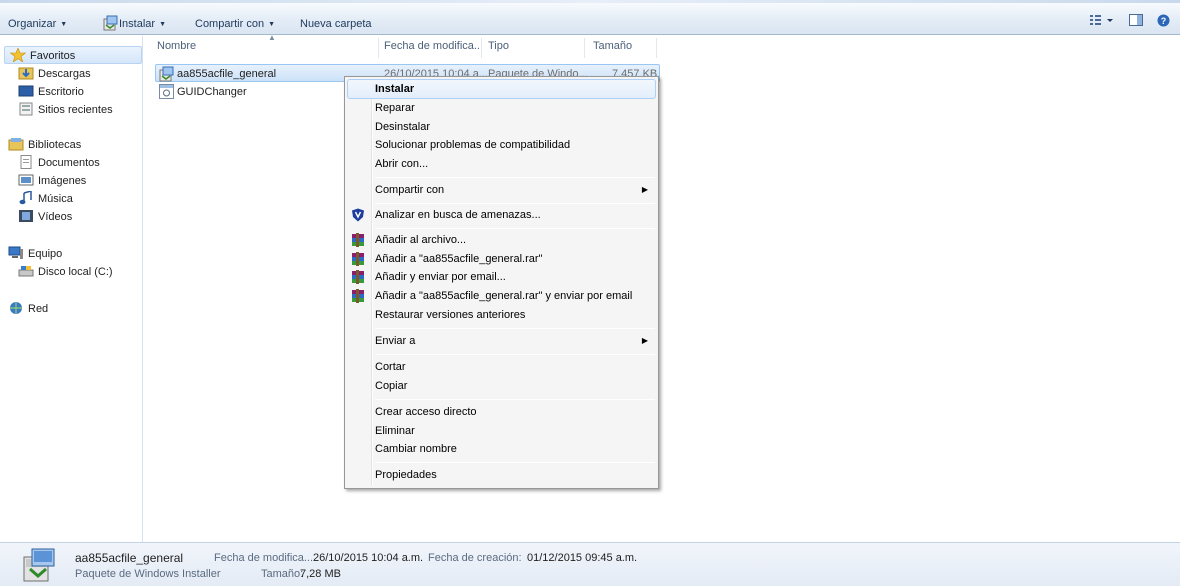 The height and width of the screenshot is (586, 1180). I want to click on nav-favorites: Favoritos, so click(73, 55).